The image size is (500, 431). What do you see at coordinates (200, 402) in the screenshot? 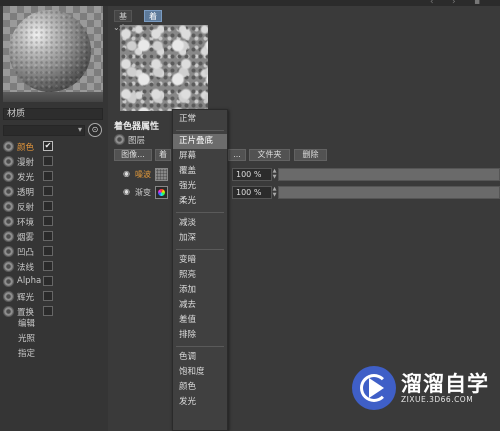
I see `blend-mode-item: 发光` at bounding box center [200, 402].